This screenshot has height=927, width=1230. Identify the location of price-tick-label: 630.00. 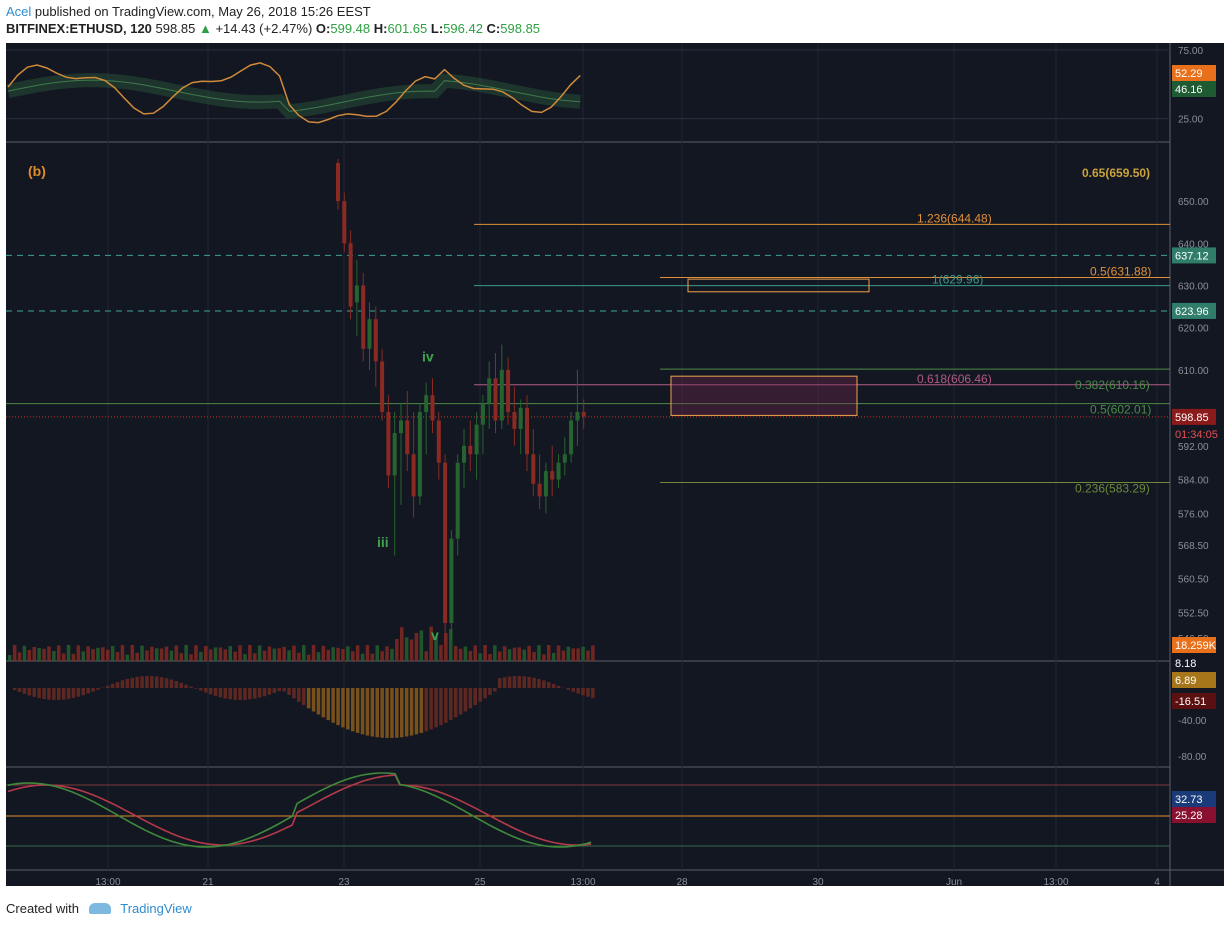
(1193, 286).